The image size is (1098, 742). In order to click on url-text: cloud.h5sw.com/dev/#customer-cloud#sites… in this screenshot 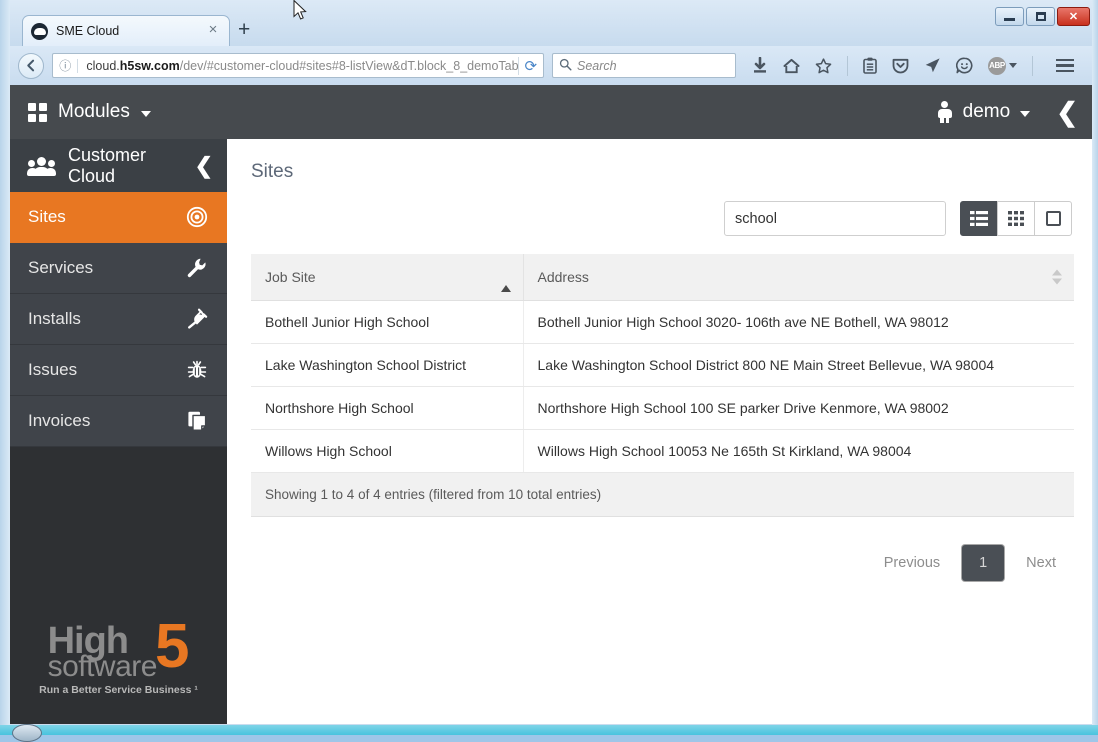, I will do `click(297, 66)`.